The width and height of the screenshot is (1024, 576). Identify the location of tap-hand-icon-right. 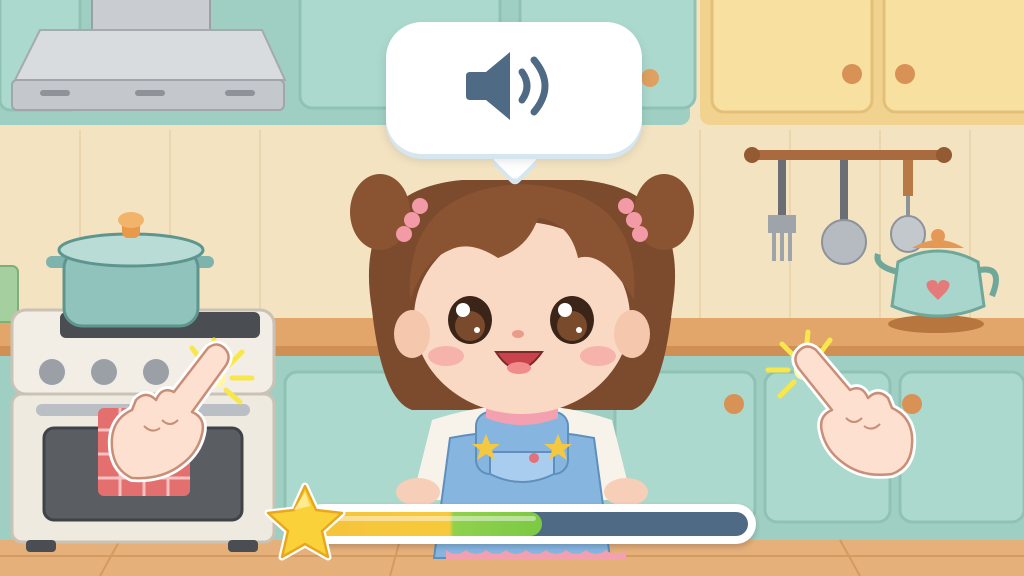
(841, 404).